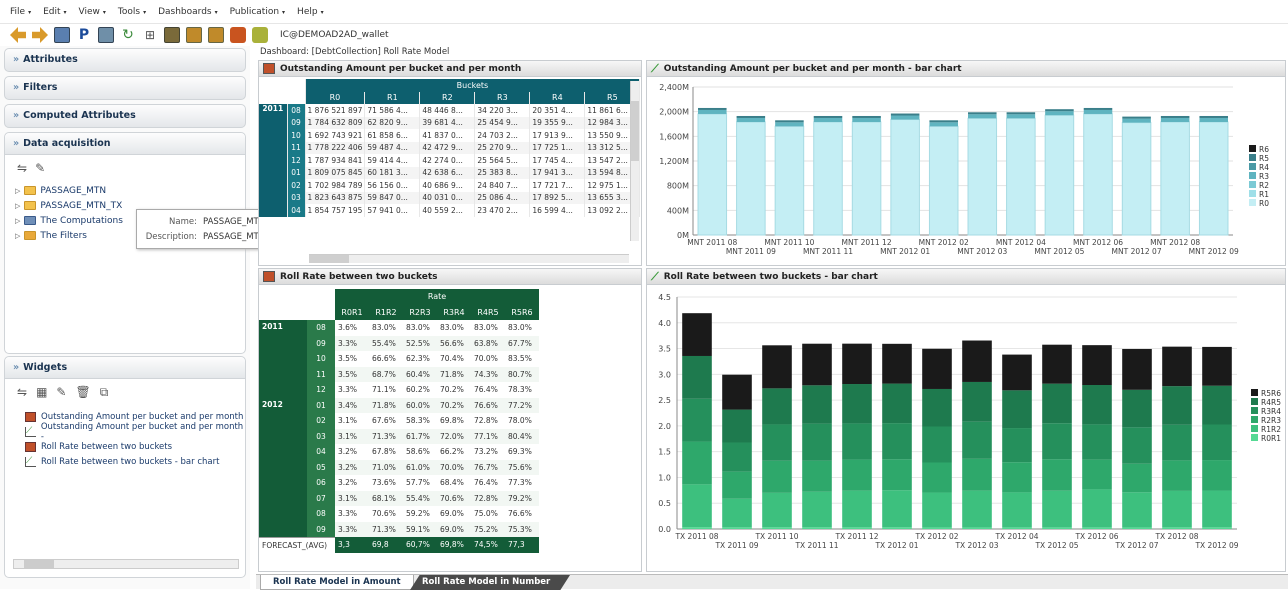 The image size is (1288, 590). I want to click on column-header: R4, so click(557, 97).